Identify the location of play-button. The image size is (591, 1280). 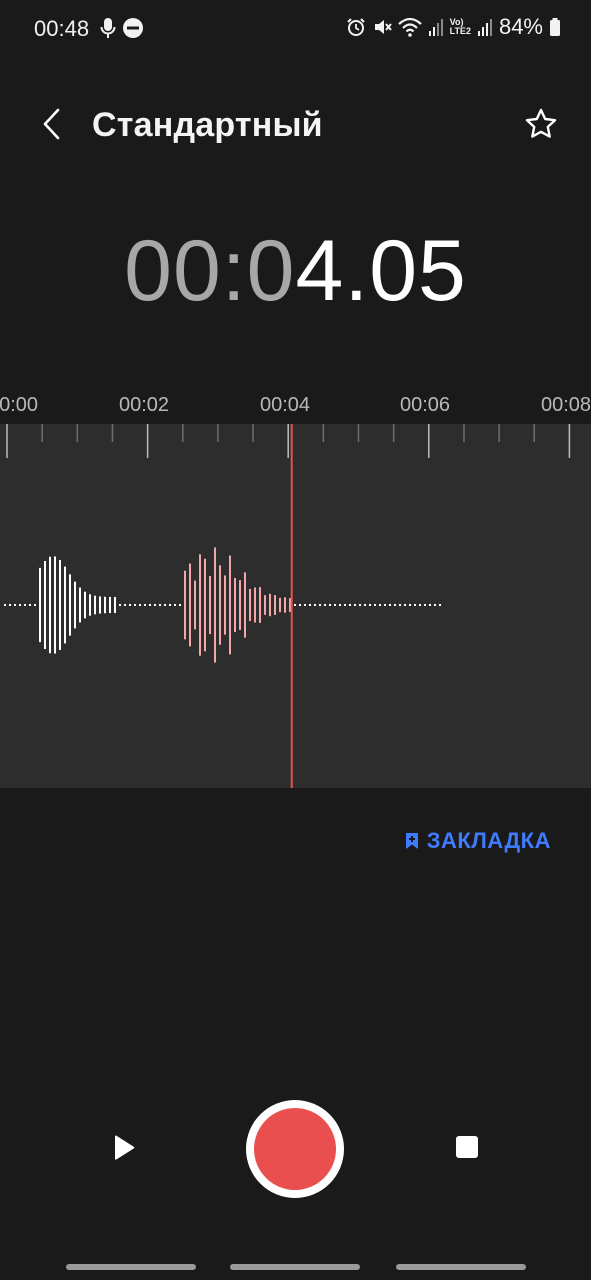
(124, 1148).